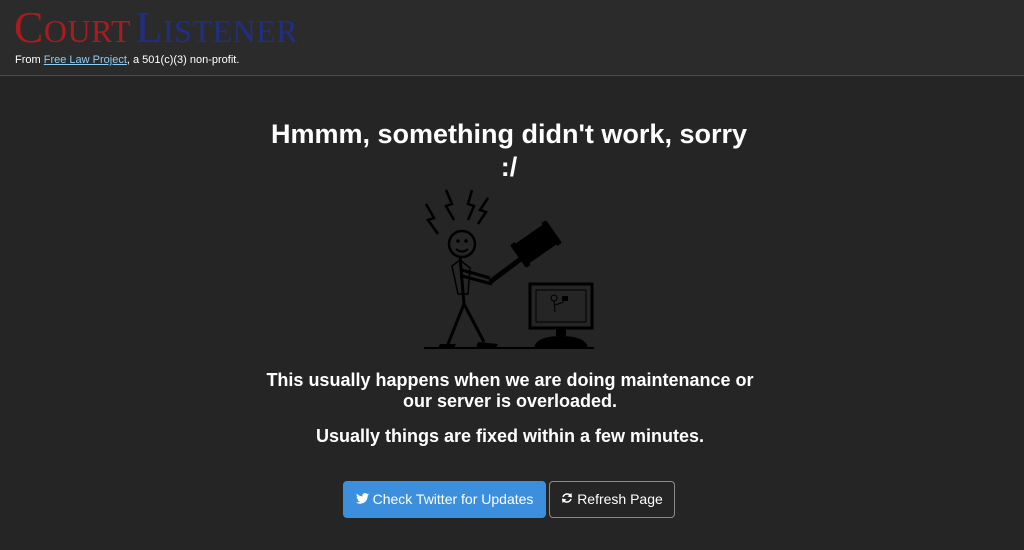 This screenshot has width=1024, height=550. What do you see at coordinates (453, 499) in the screenshot?
I see `twitter-button-label: Check Twitter for Updates` at bounding box center [453, 499].